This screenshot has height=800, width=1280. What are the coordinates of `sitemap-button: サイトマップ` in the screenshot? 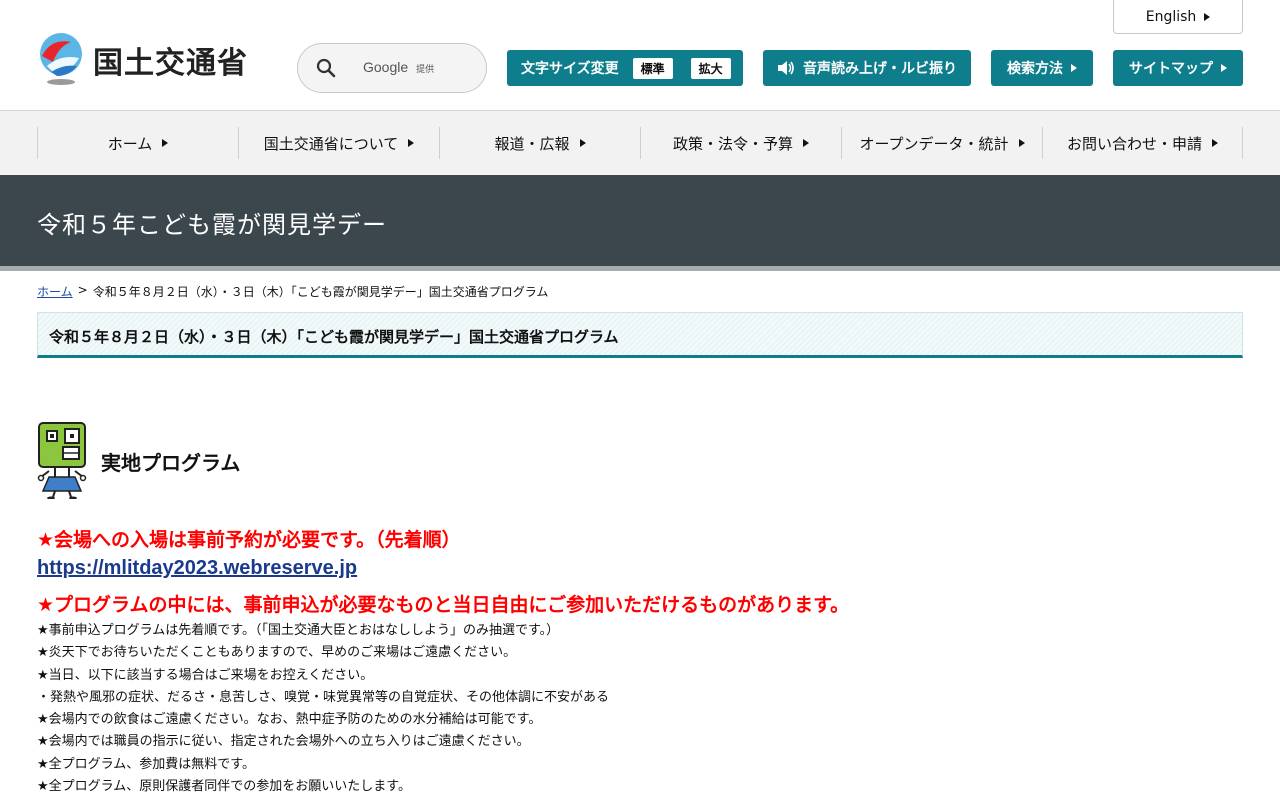 It's located at (1178, 68).